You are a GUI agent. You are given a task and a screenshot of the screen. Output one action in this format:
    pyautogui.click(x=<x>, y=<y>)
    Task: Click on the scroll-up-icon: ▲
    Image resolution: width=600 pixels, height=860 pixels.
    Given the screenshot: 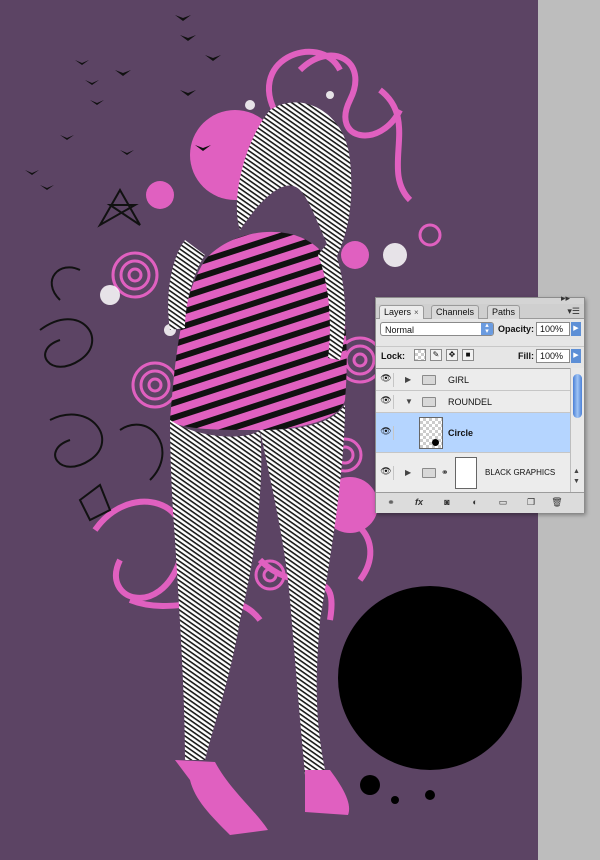 What is the action you would take?
    pyautogui.click(x=576, y=471)
    